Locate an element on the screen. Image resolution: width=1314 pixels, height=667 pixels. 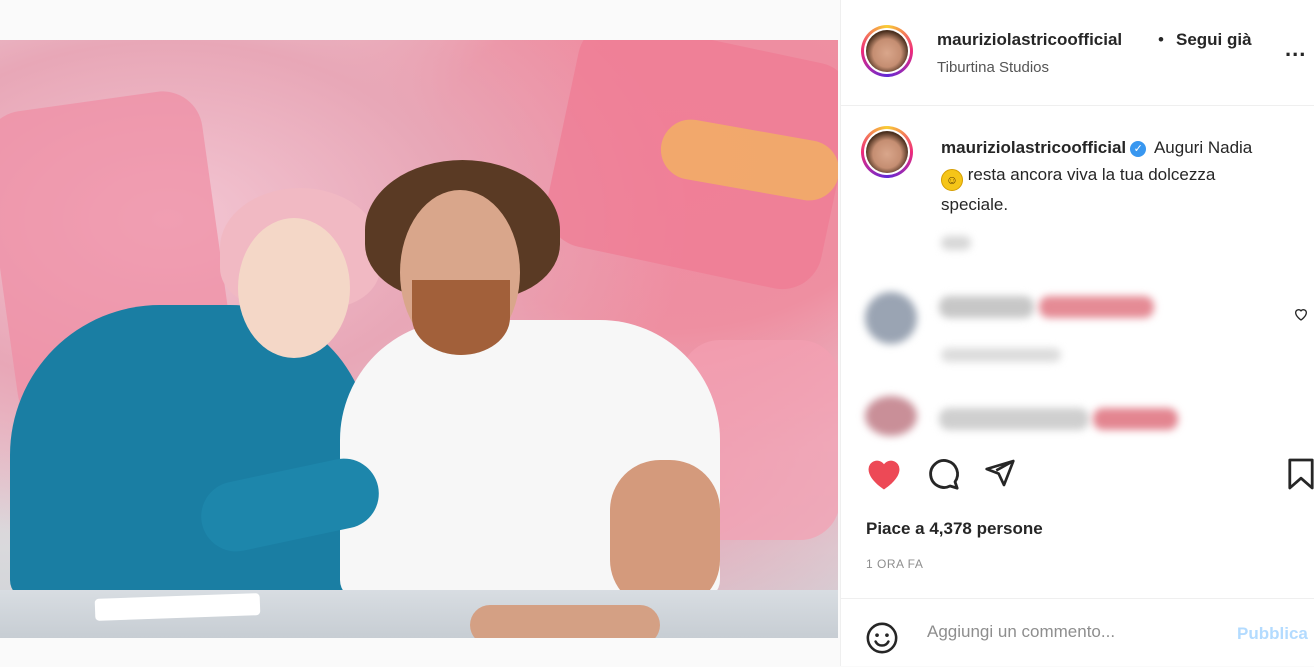
caption-author-avatar is located at coordinates (887, 152).